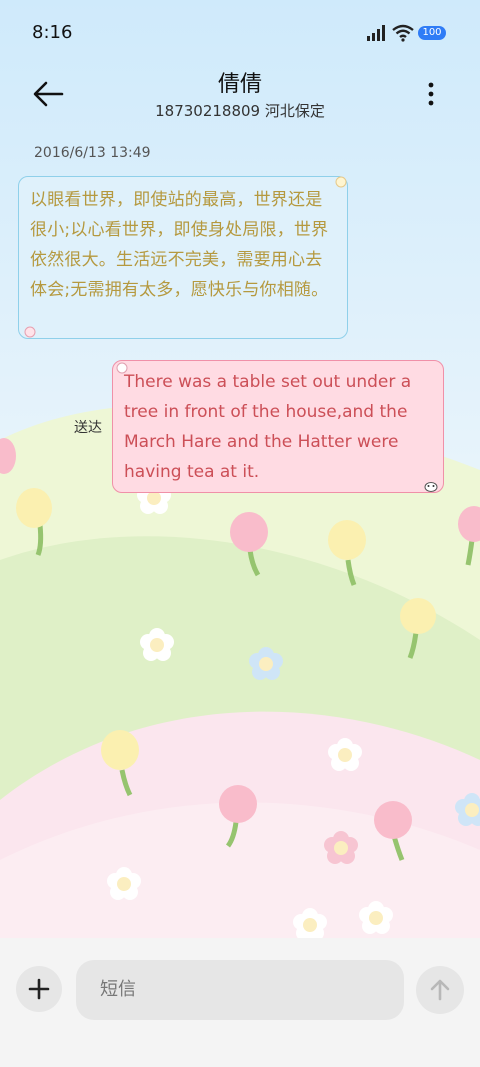 The height and width of the screenshot is (1067, 480). I want to click on cellular-signal-icon, so click(376, 33).